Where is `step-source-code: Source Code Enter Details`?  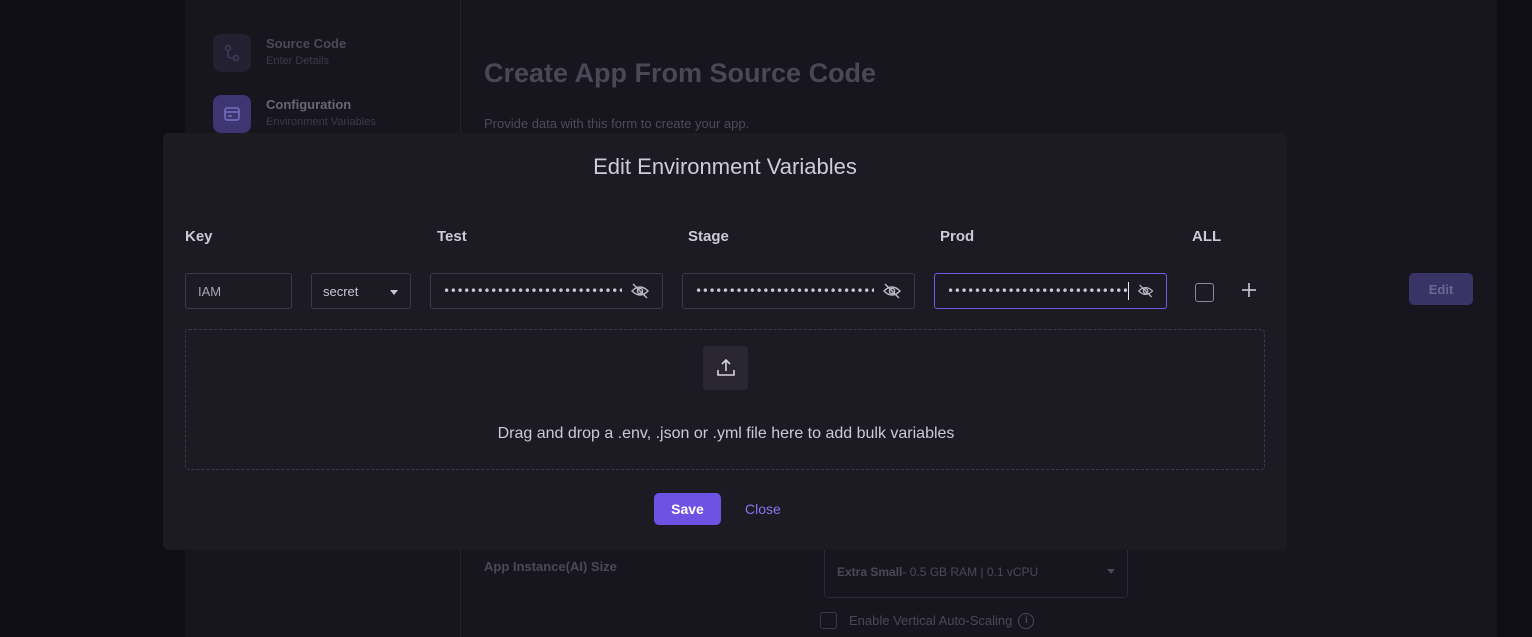
step-source-code: Source Code Enter Details is located at coordinates (279, 53).